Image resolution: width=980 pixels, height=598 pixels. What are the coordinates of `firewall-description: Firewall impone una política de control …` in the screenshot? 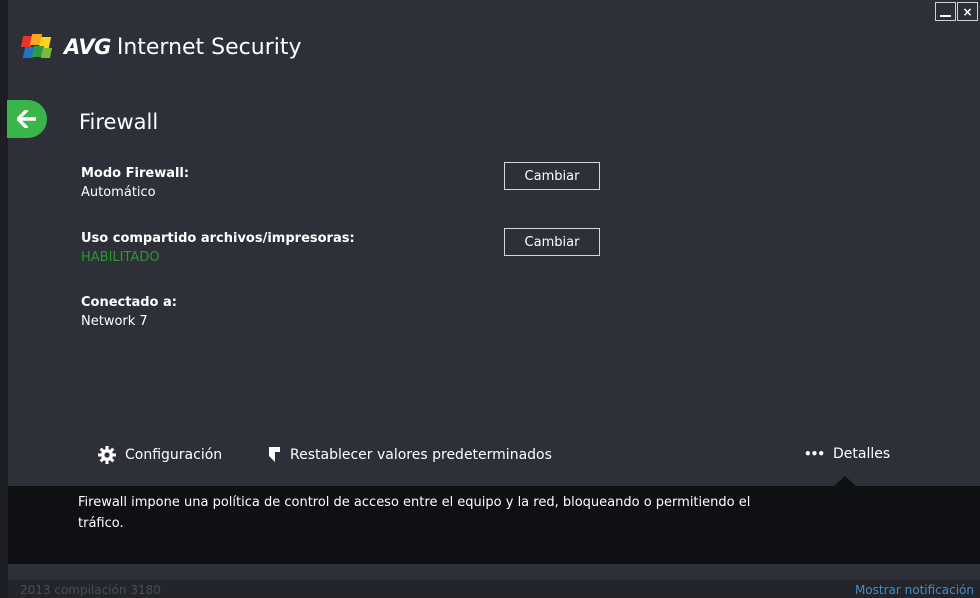 It's located at (414, 513).